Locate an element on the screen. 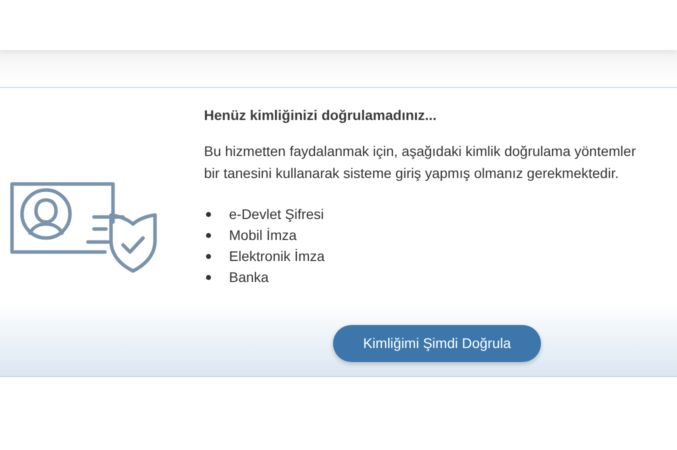  verify-identity-button: Kimliğimi Şimdi Doğrula is located at coordinates (437, 343).